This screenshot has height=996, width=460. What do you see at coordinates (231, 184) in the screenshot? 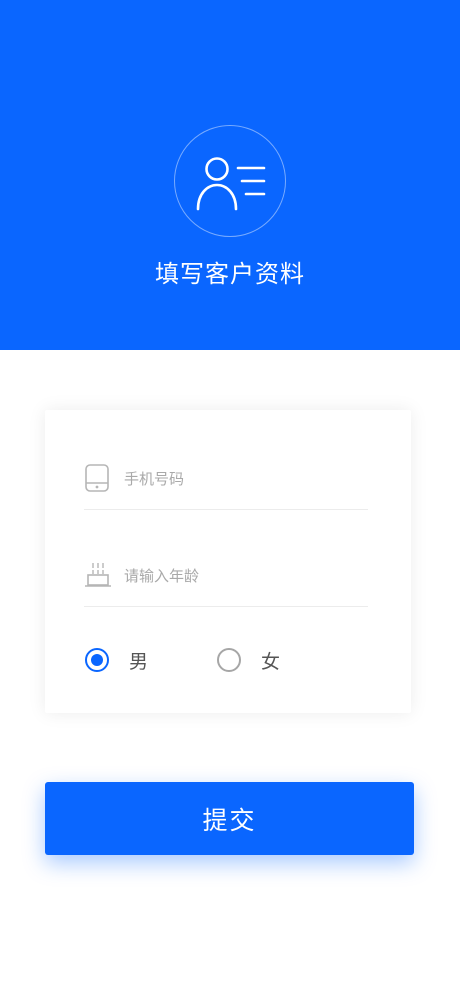
I see `user-list-icon` at bounding box center [231, 184].